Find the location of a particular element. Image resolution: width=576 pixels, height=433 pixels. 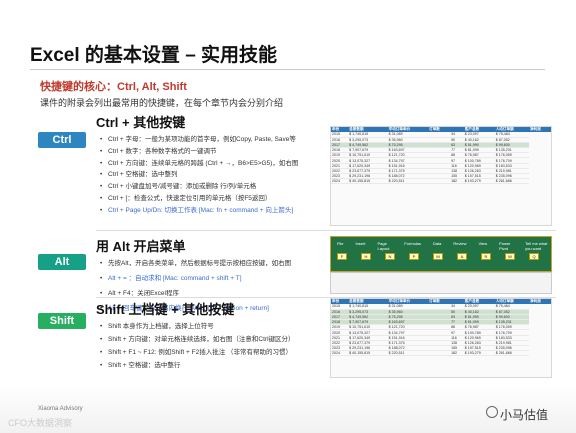

description: 课件的附录会列出最常用的快捷键，在每个章节内会分别介绍 is located at coordinates (162, 103).